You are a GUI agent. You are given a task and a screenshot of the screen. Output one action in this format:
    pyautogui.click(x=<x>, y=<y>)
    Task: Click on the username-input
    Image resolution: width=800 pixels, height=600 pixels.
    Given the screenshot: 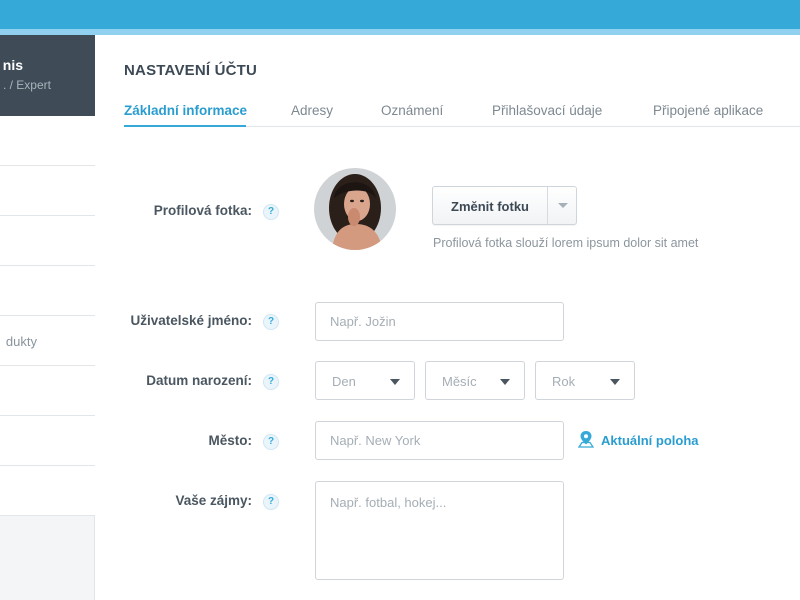 What is the action you would take?
    pyautogui.click(x=439, y=321)
    